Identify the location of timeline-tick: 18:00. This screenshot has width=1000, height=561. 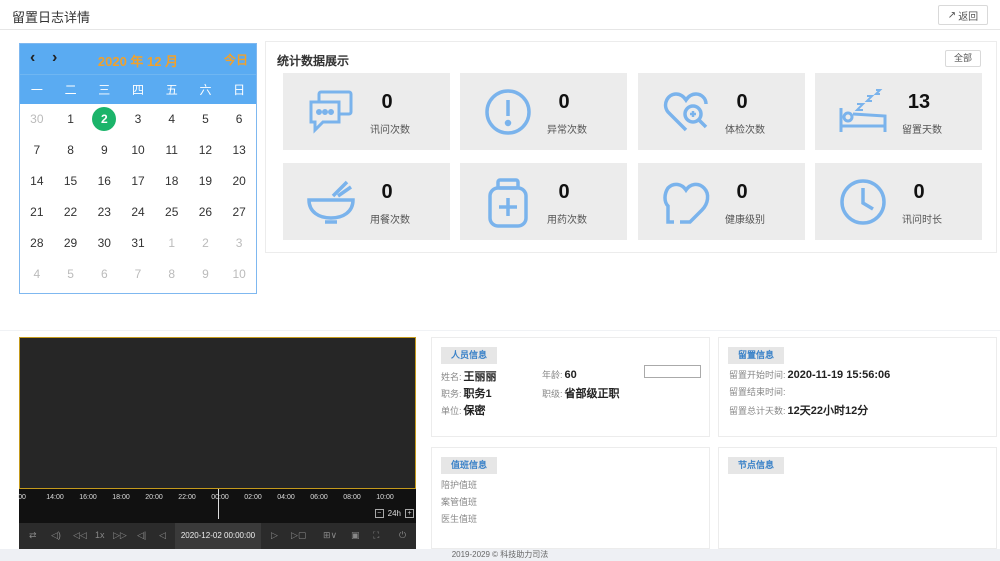
(121, 497).